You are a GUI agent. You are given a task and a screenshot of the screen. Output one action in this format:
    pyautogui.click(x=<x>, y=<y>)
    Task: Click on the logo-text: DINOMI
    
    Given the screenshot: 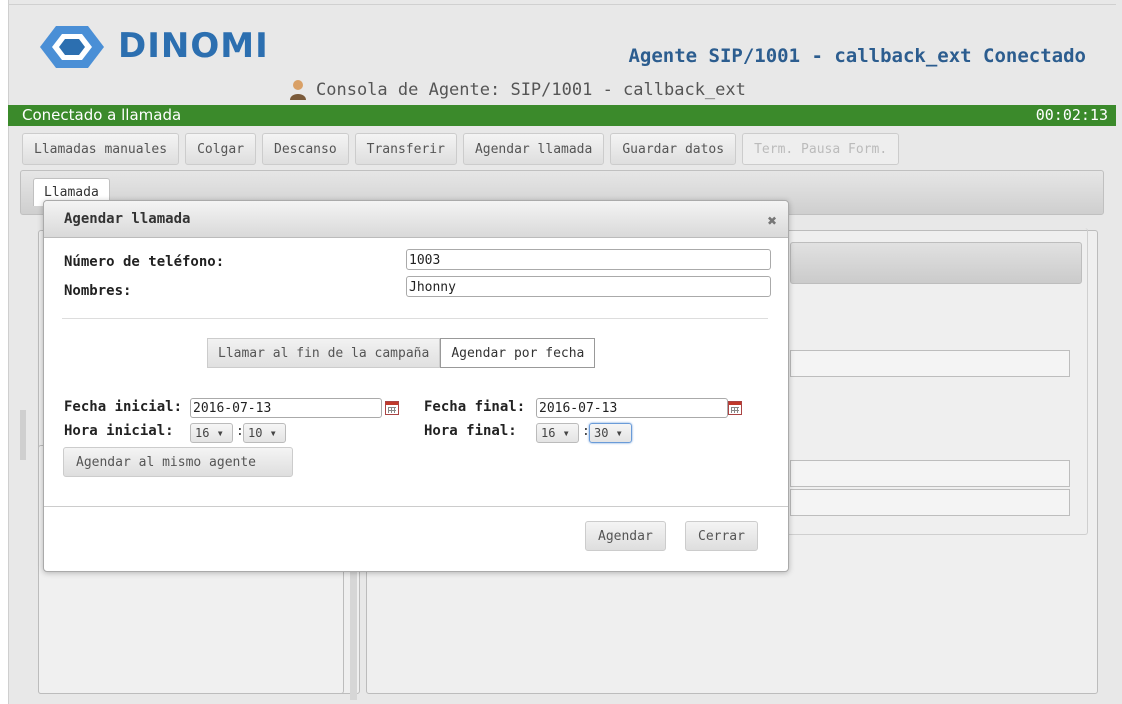 What is the action you would take?
    pyautogui.click(x=193, y=46)
    